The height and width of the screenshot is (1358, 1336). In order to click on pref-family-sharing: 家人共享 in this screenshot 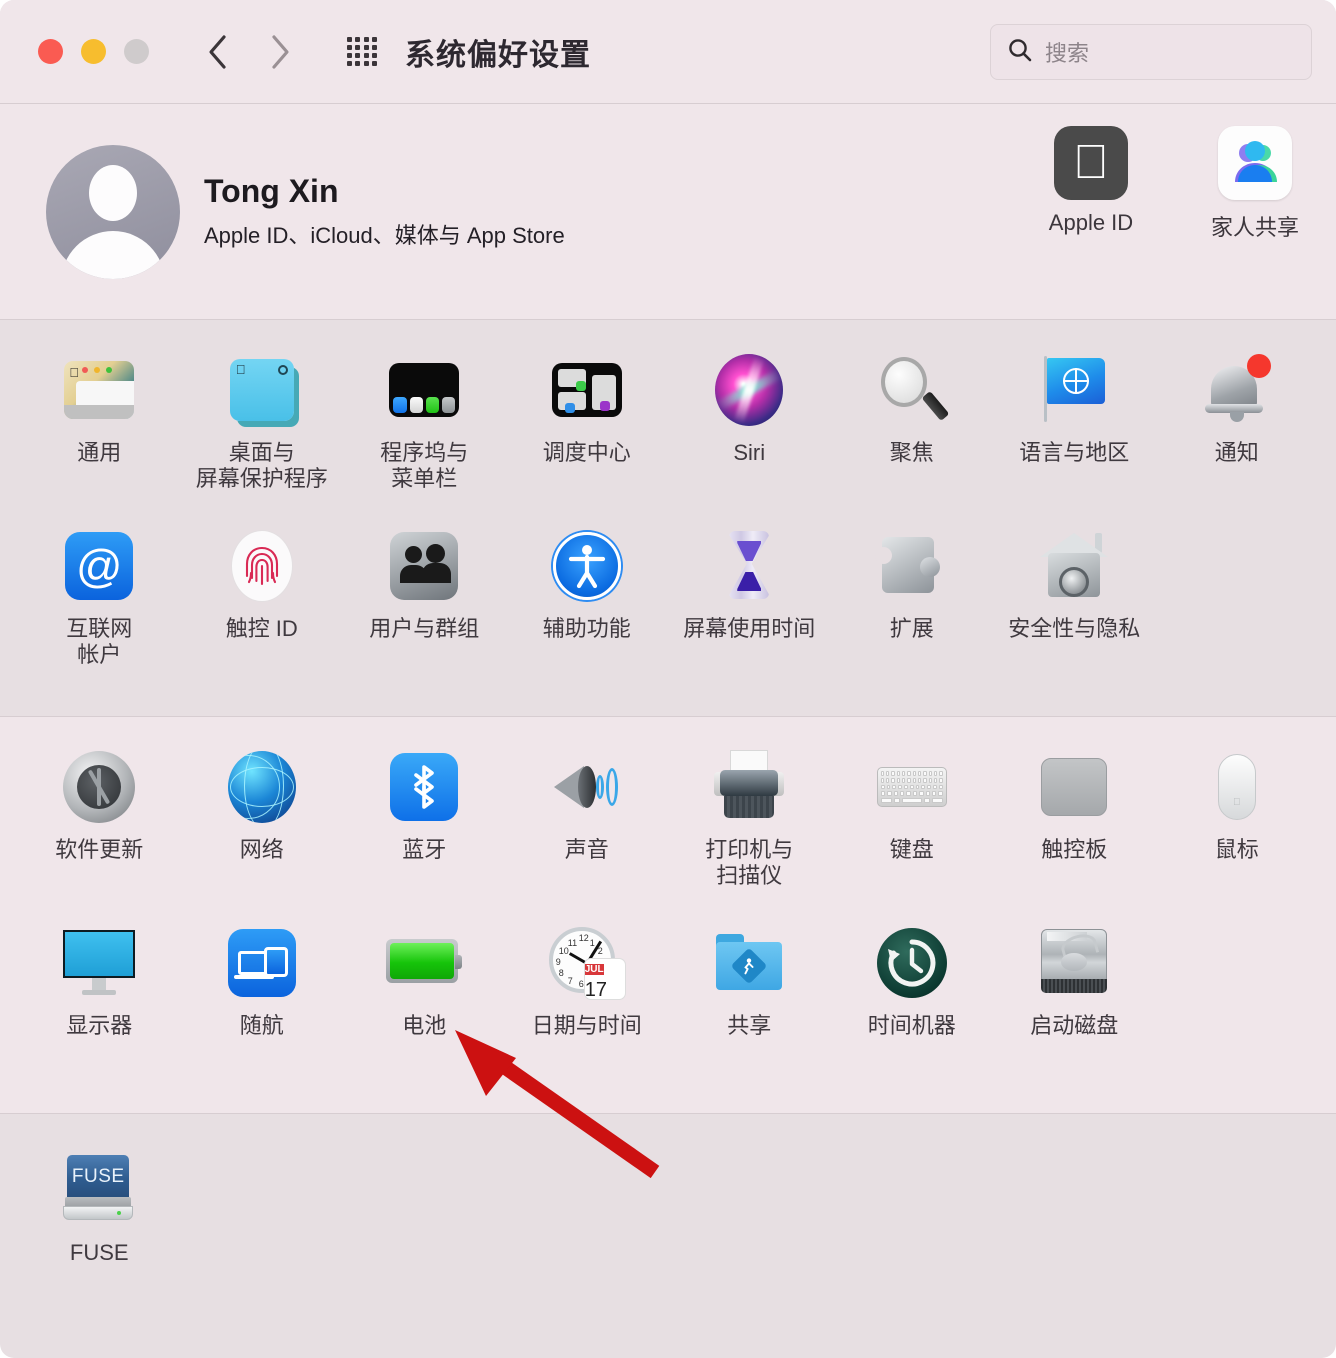, I will do `click(1255, 184)`.